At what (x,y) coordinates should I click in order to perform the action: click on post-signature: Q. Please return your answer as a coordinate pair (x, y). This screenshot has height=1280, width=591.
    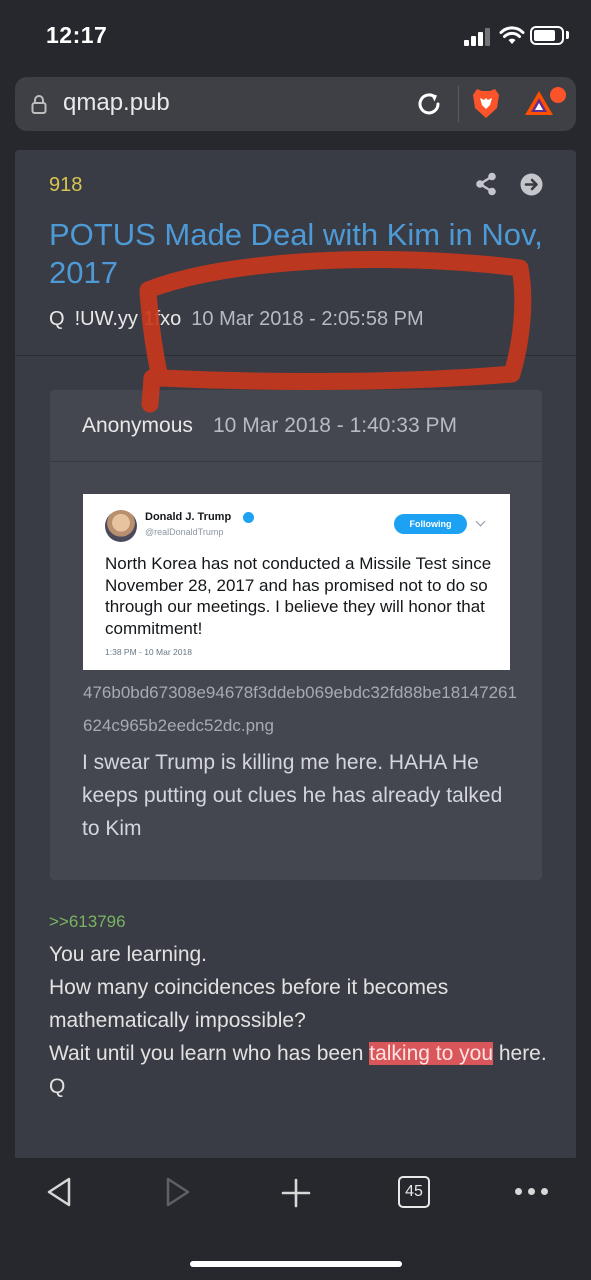
    Looking at the image, I should click on (57, 1086).